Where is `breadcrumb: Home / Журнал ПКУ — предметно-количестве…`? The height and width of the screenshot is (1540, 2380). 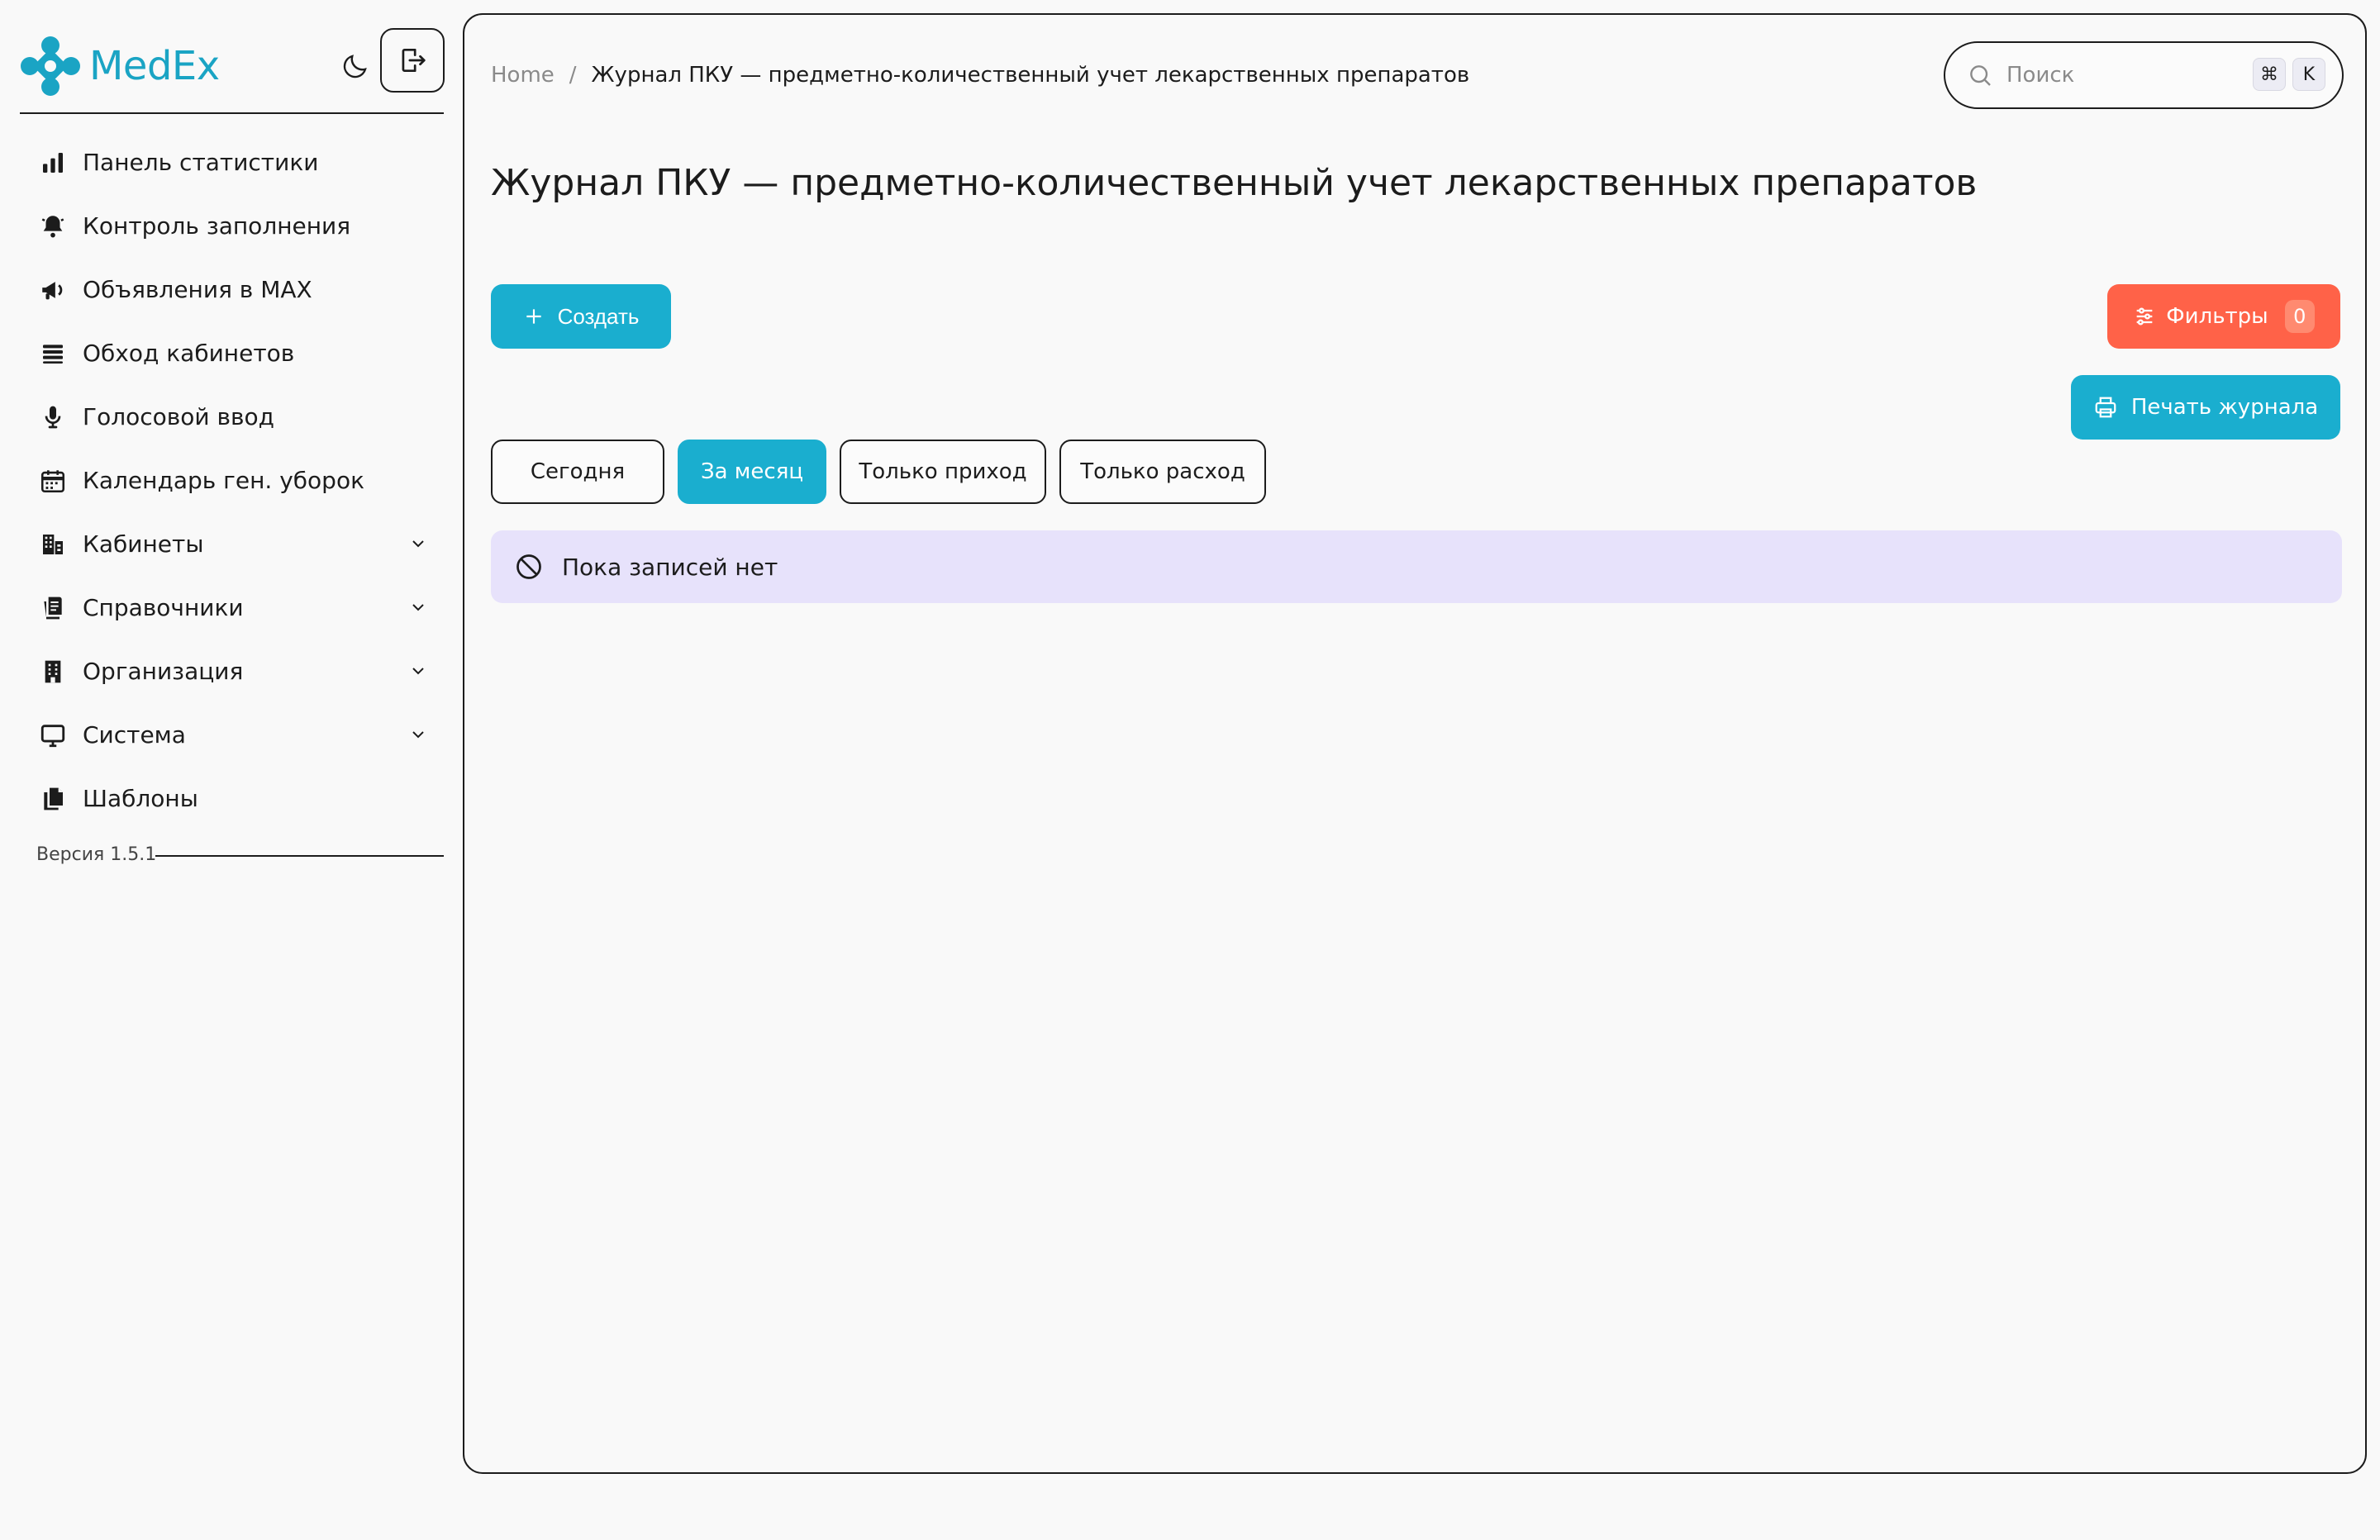 breadcrumb: Home / Журнал ПКУ — предметно-количестве… is located at coordinates (980, 75).